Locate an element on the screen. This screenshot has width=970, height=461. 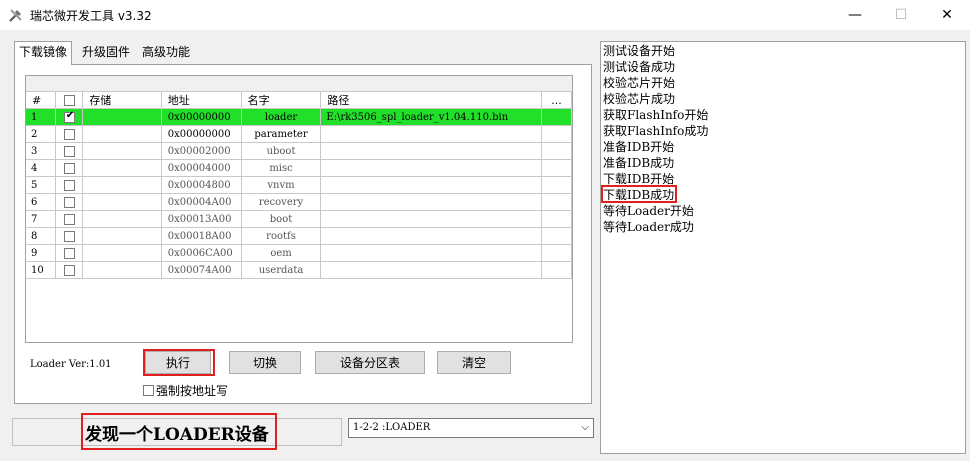
log-line: 等待Loader开始 is located at coordinates (648, 211).